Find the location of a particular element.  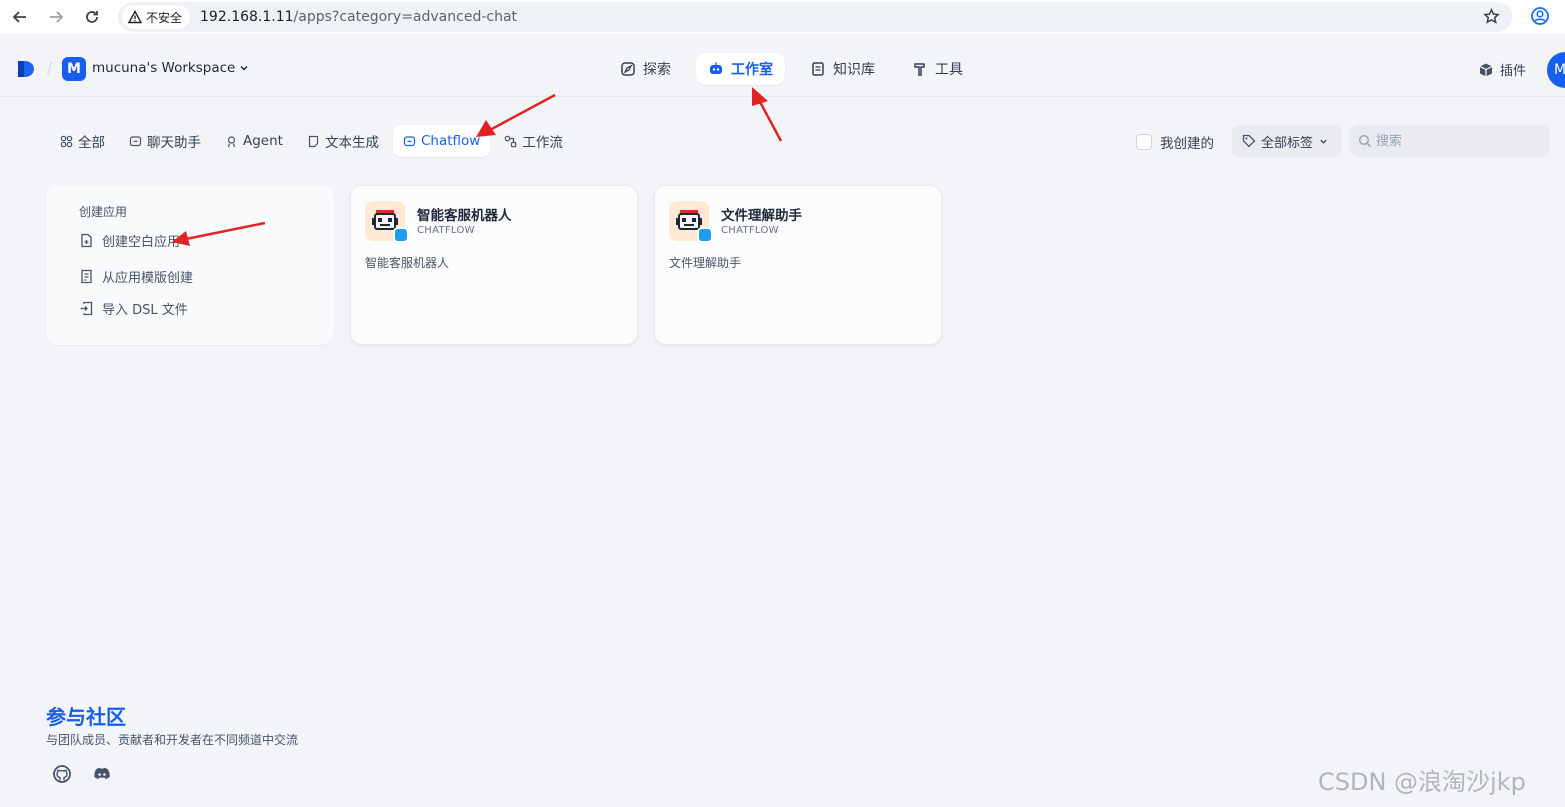

browser-profile-icon is located at coordinates (1540, 18).